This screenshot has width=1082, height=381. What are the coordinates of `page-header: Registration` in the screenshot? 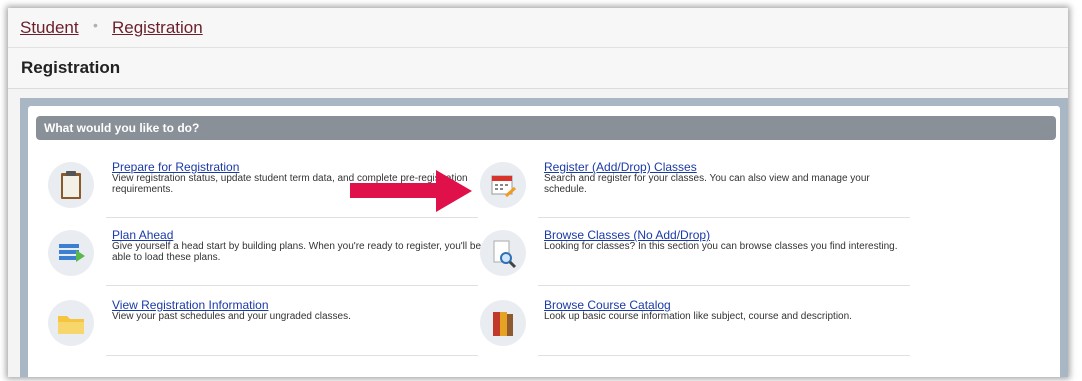 It's located at (538, 68).